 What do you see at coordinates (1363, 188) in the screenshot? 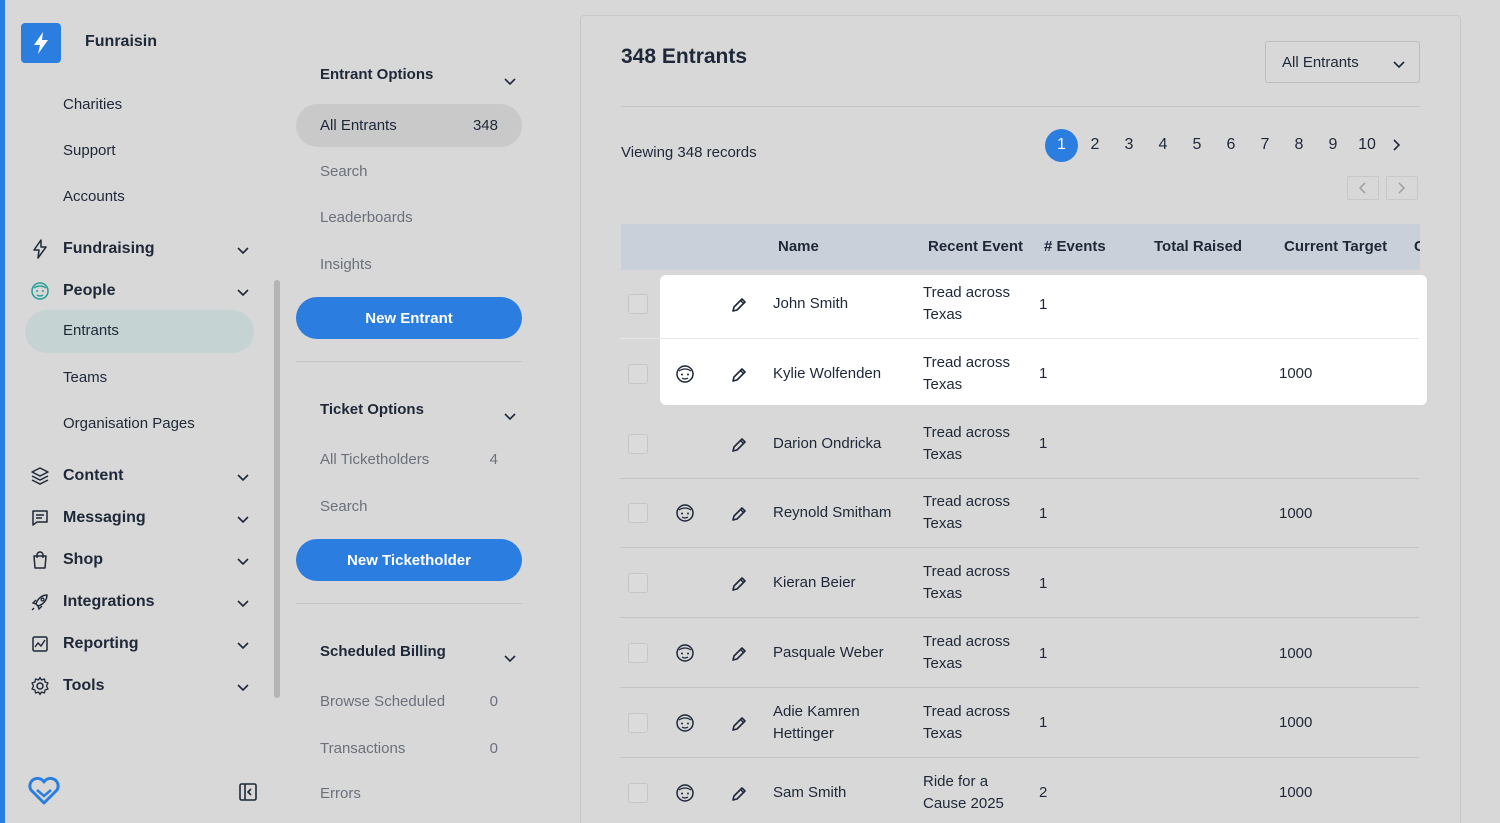
I see `scroll-left-icon` at bounding box center [1363, 188].